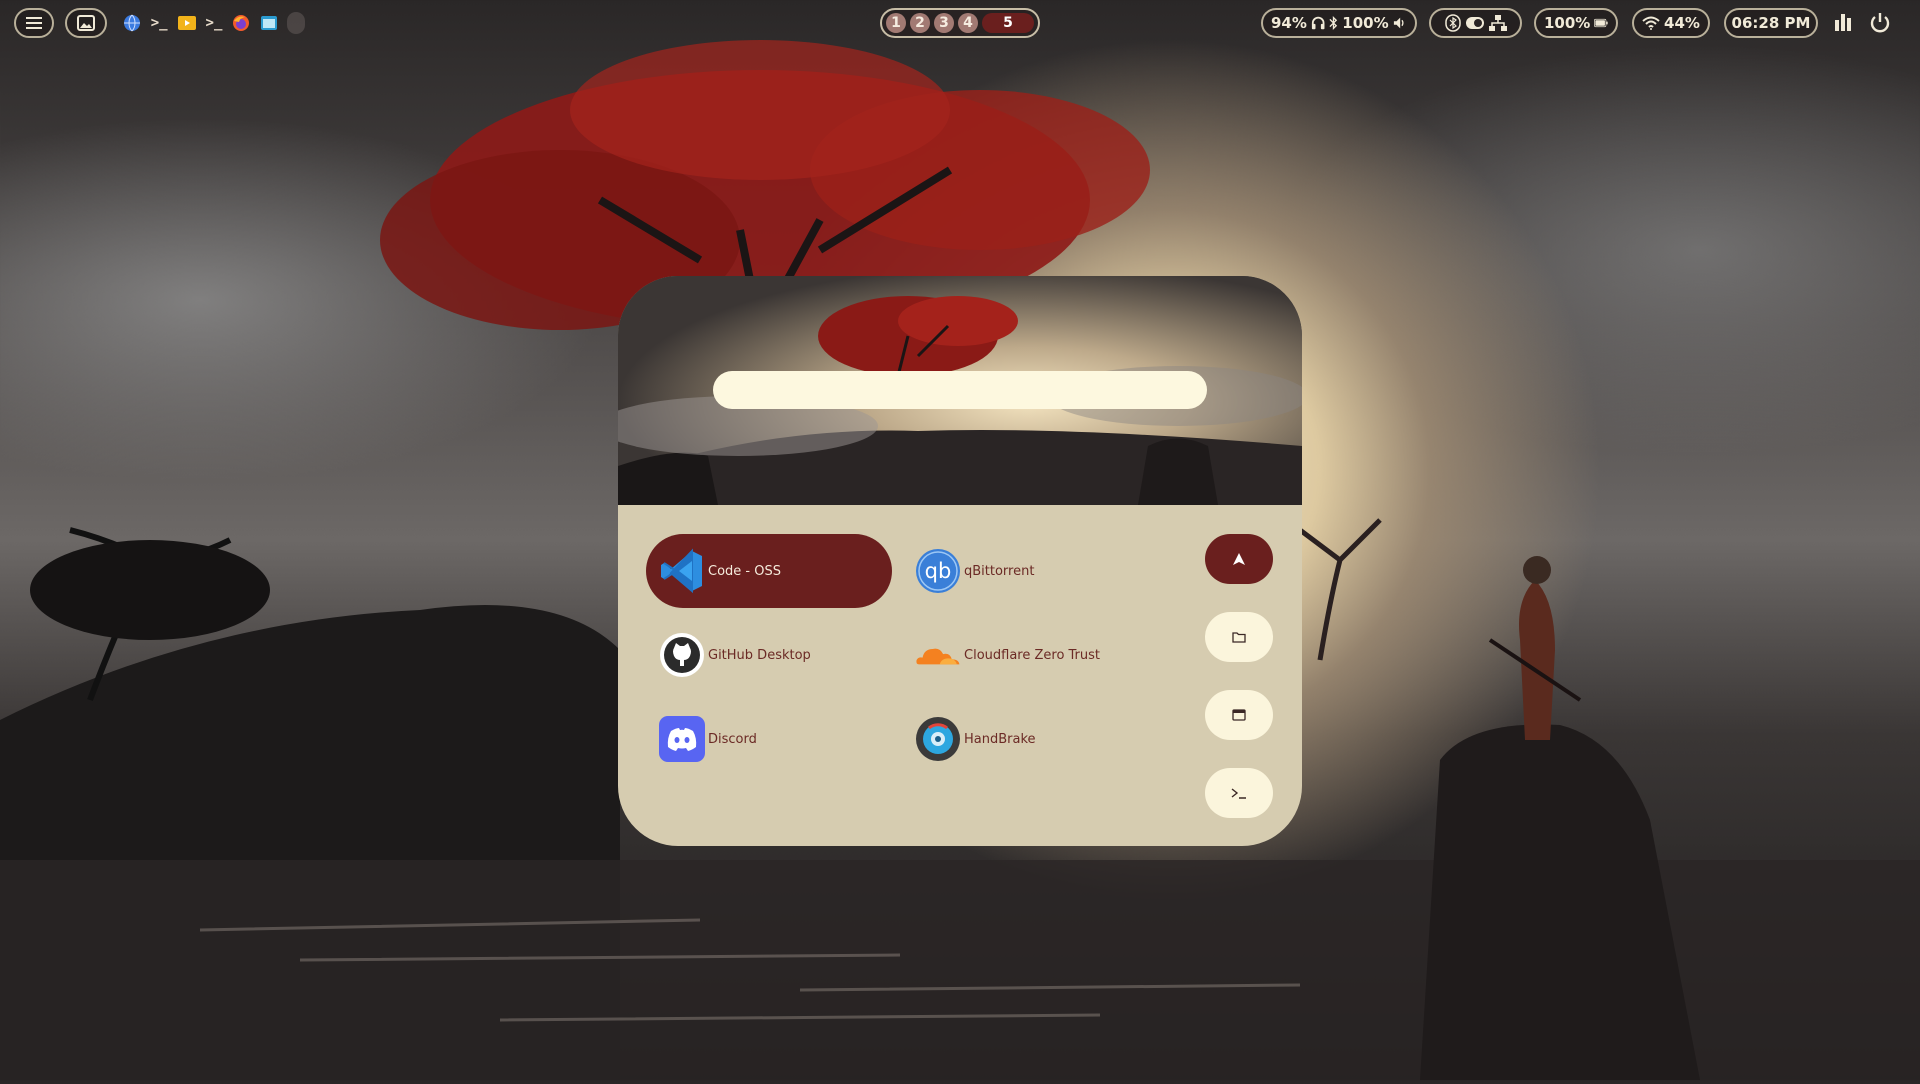  What do you see at coordinates (732, 739) in the screenshot?
I see `app-label: Discord` at bounding box center [732, 739].